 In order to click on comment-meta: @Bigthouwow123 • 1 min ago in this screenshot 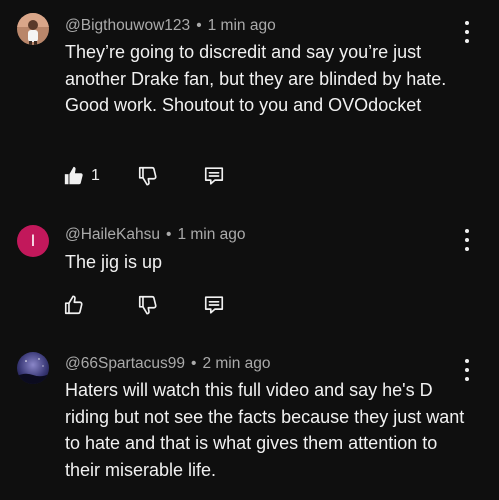, I will do `click(170, 26)`.